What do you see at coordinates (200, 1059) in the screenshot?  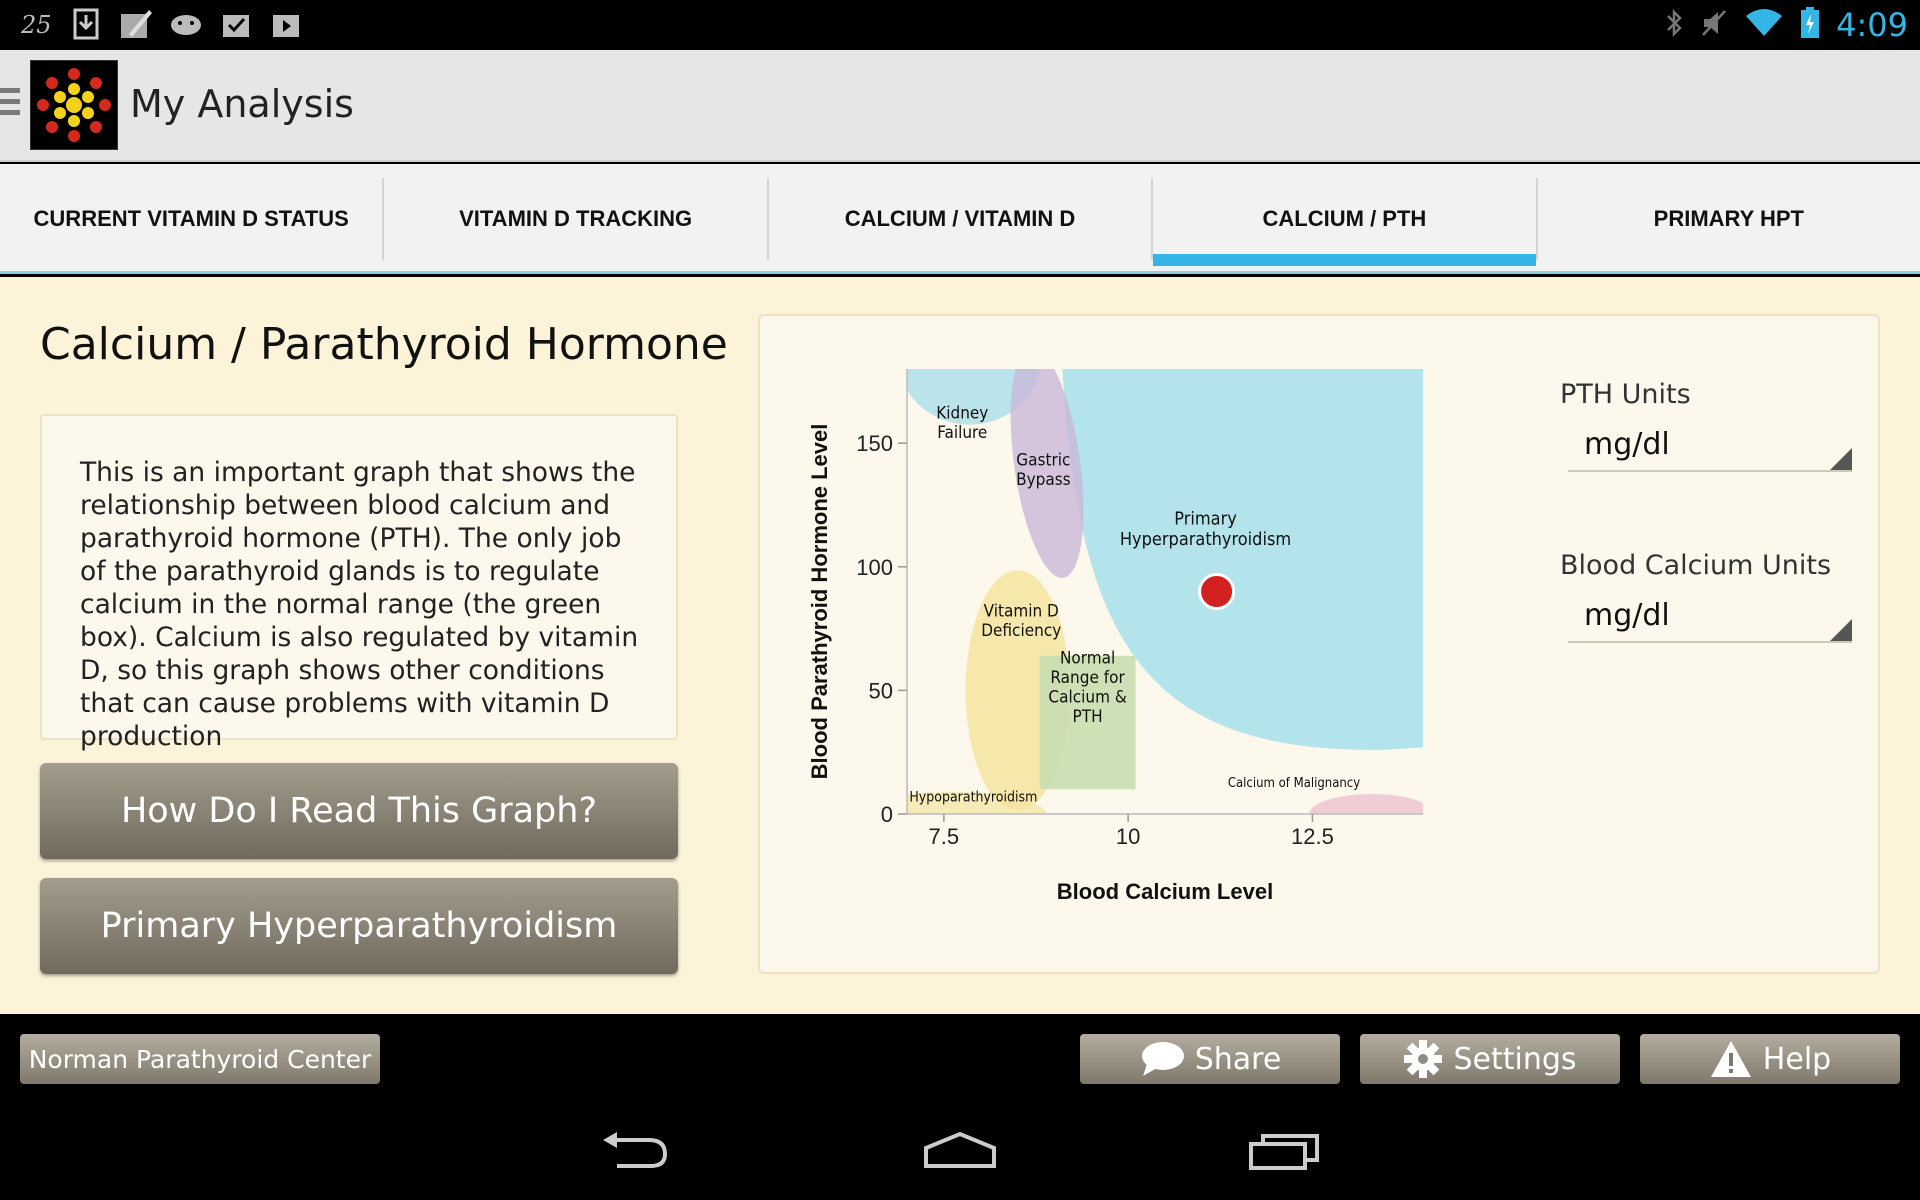 I see `norman-parathyroid-center-button: Norman Parathyroid Center` at bounding box center [200, 1059].